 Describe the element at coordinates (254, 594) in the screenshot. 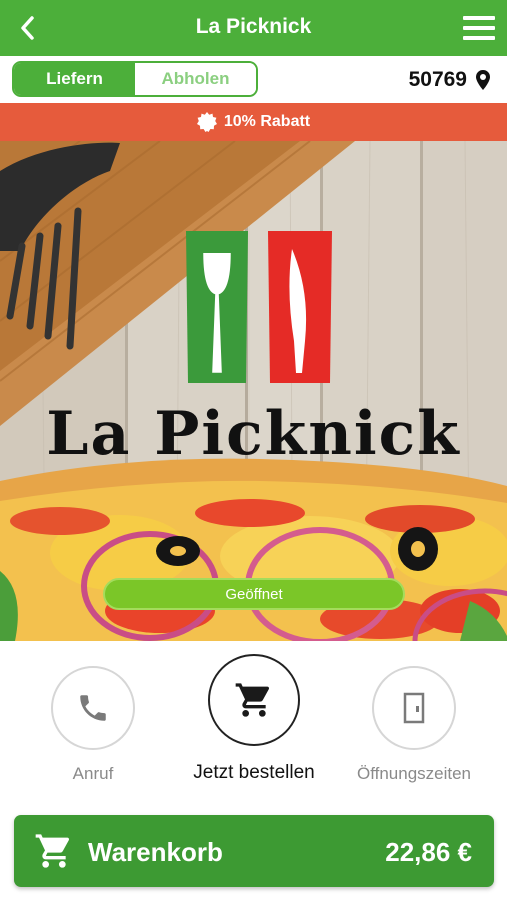

I see `status-badge: Geöffnet` at that location.